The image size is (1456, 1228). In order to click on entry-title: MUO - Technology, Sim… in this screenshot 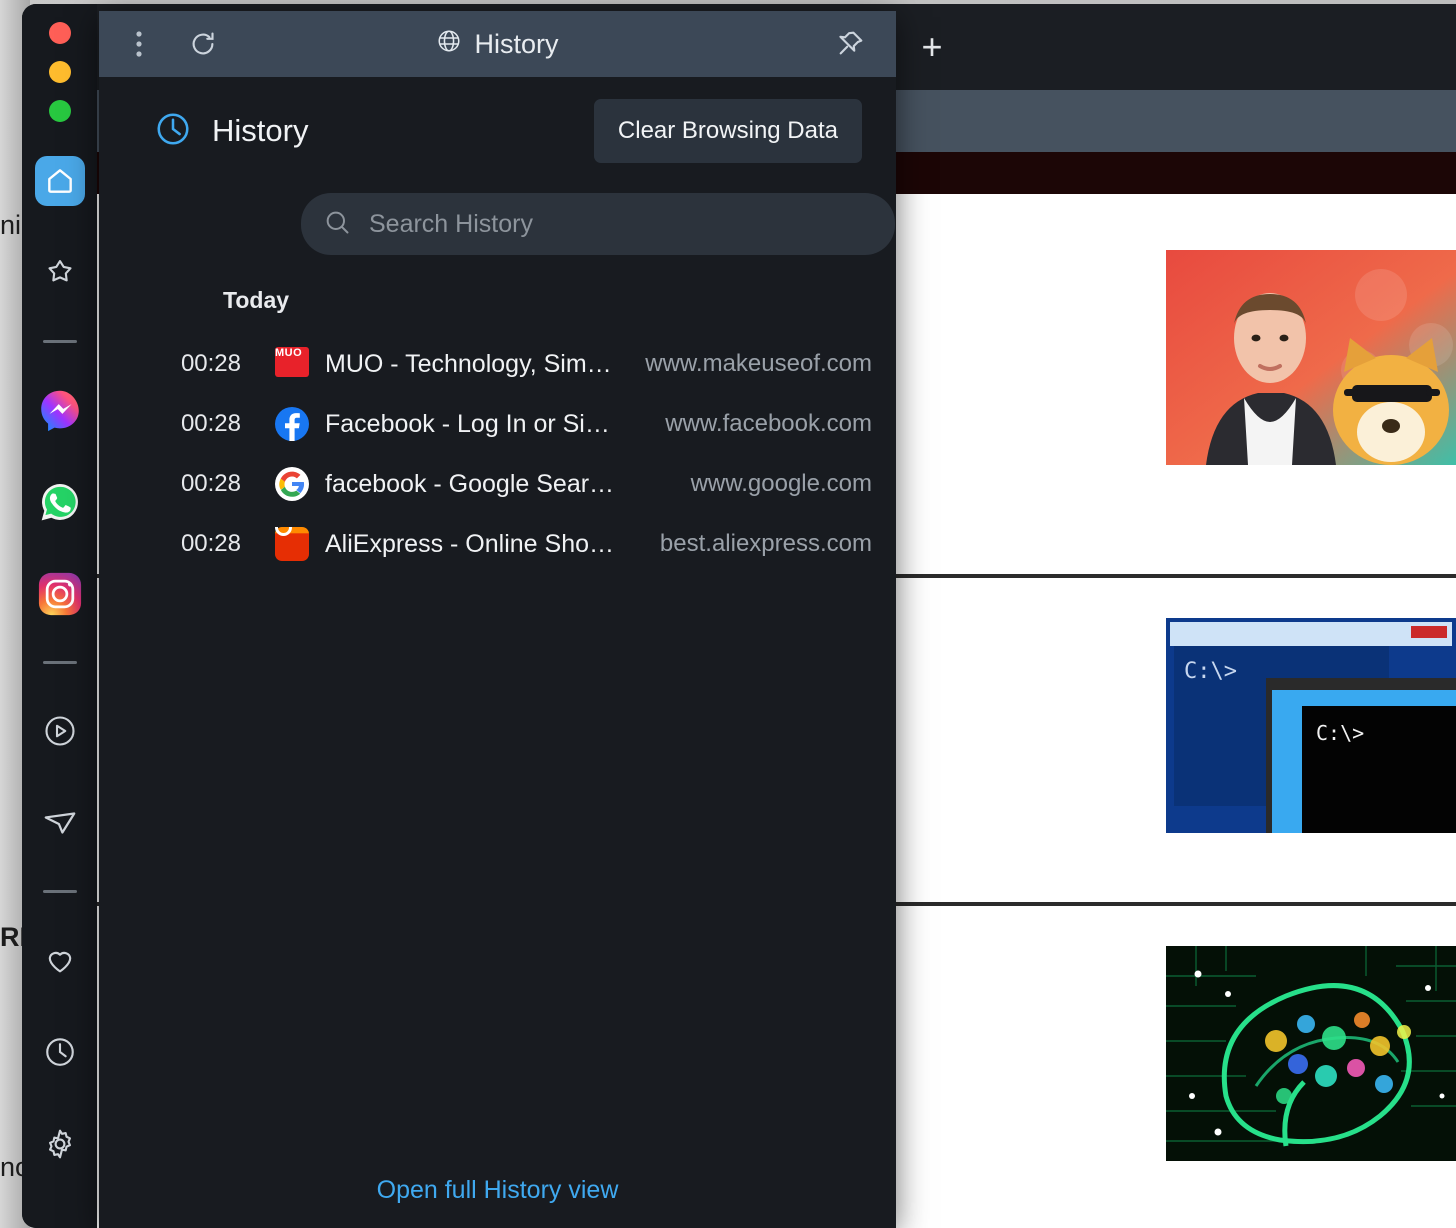, I will do `click(477, 364)`.